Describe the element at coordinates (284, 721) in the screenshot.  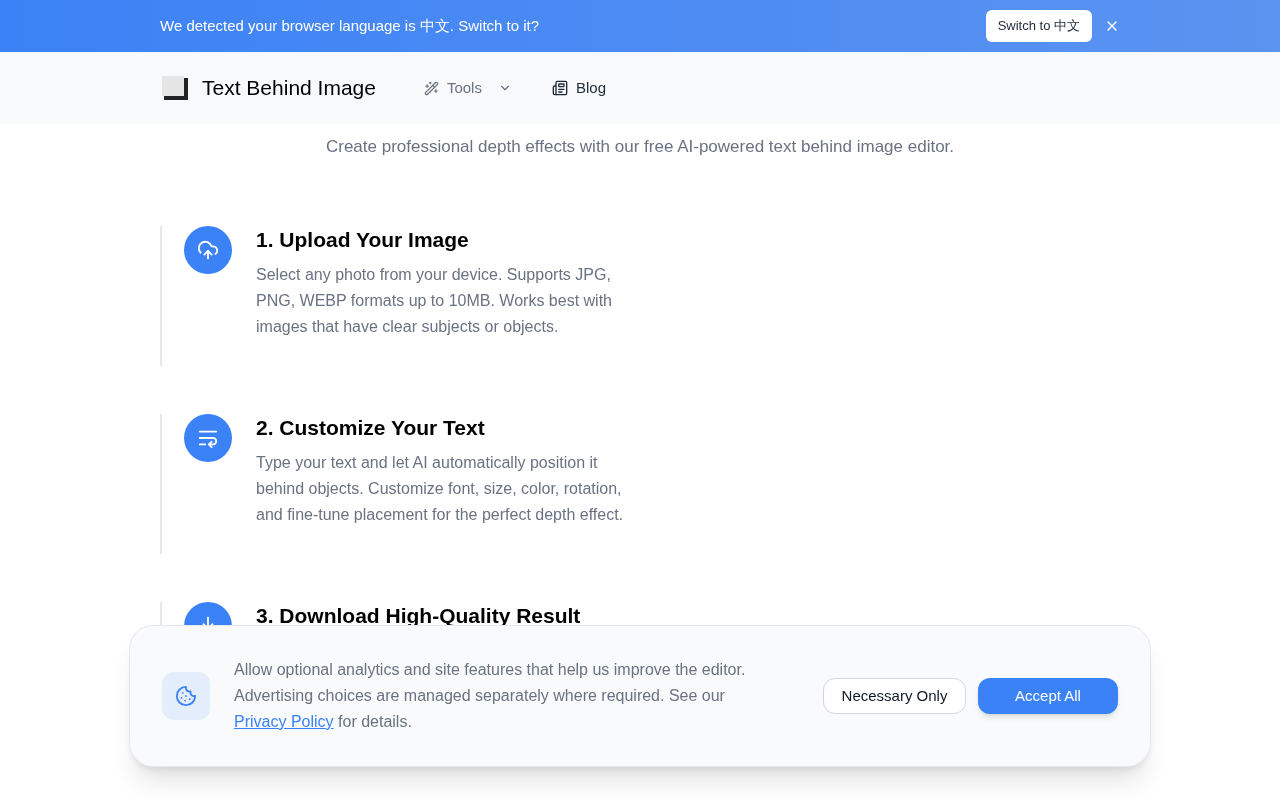
I see `privacy-policy-link: Privacy Policy` at that location.